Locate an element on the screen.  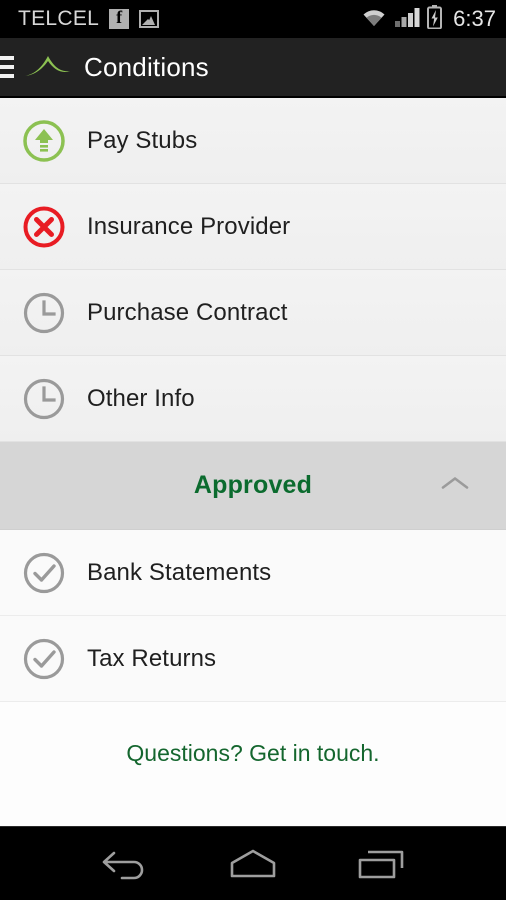
mountain-peak-logo is located at coordinates (48, 67).